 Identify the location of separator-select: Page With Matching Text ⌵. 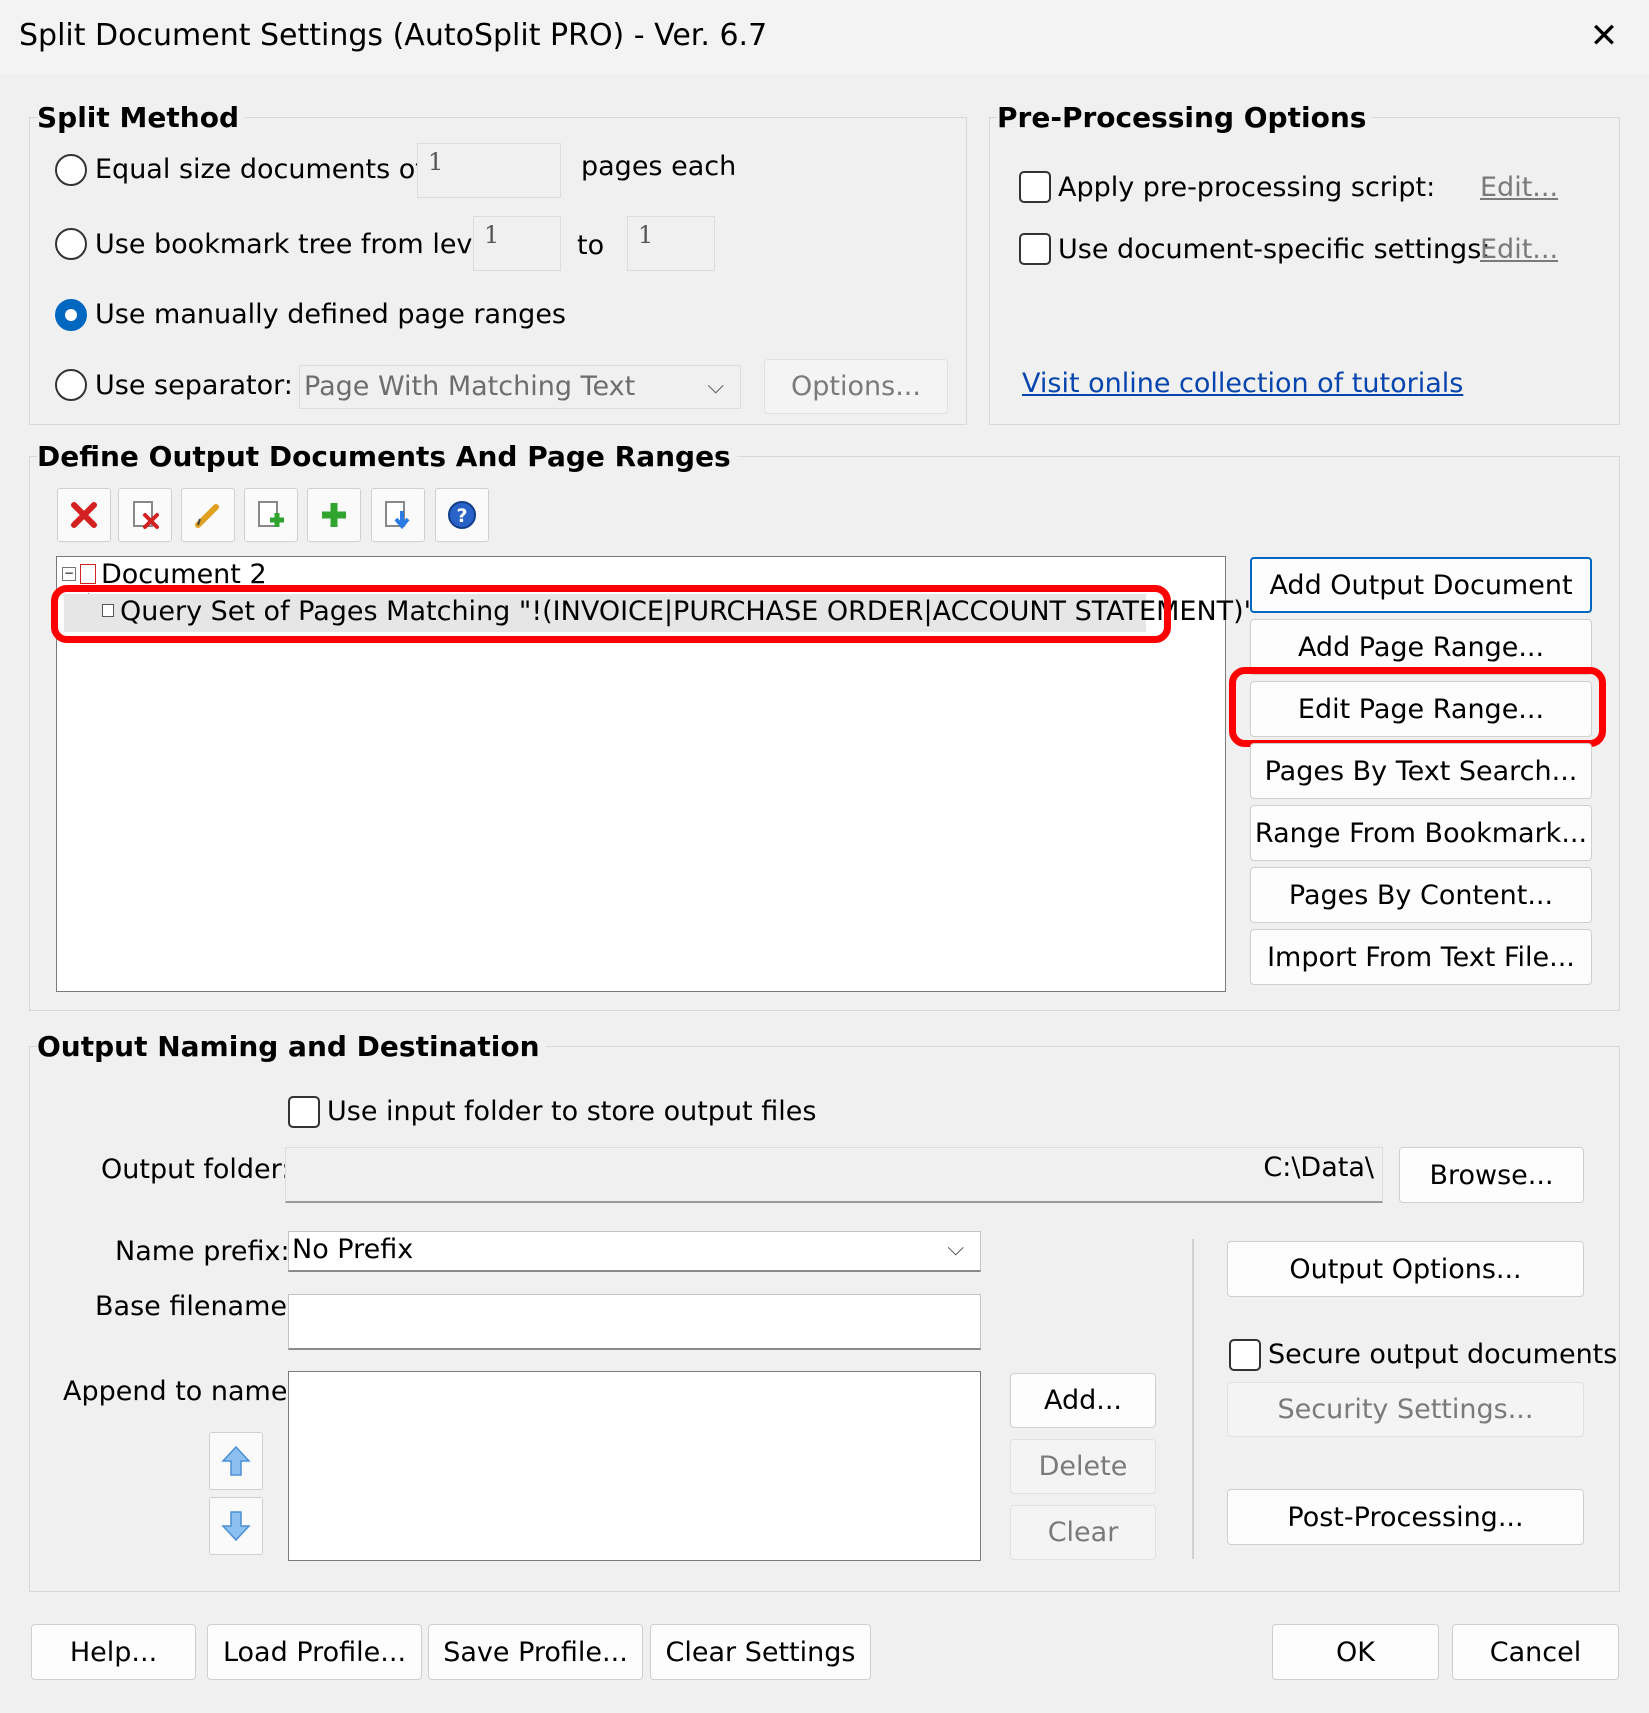
(520, 387).